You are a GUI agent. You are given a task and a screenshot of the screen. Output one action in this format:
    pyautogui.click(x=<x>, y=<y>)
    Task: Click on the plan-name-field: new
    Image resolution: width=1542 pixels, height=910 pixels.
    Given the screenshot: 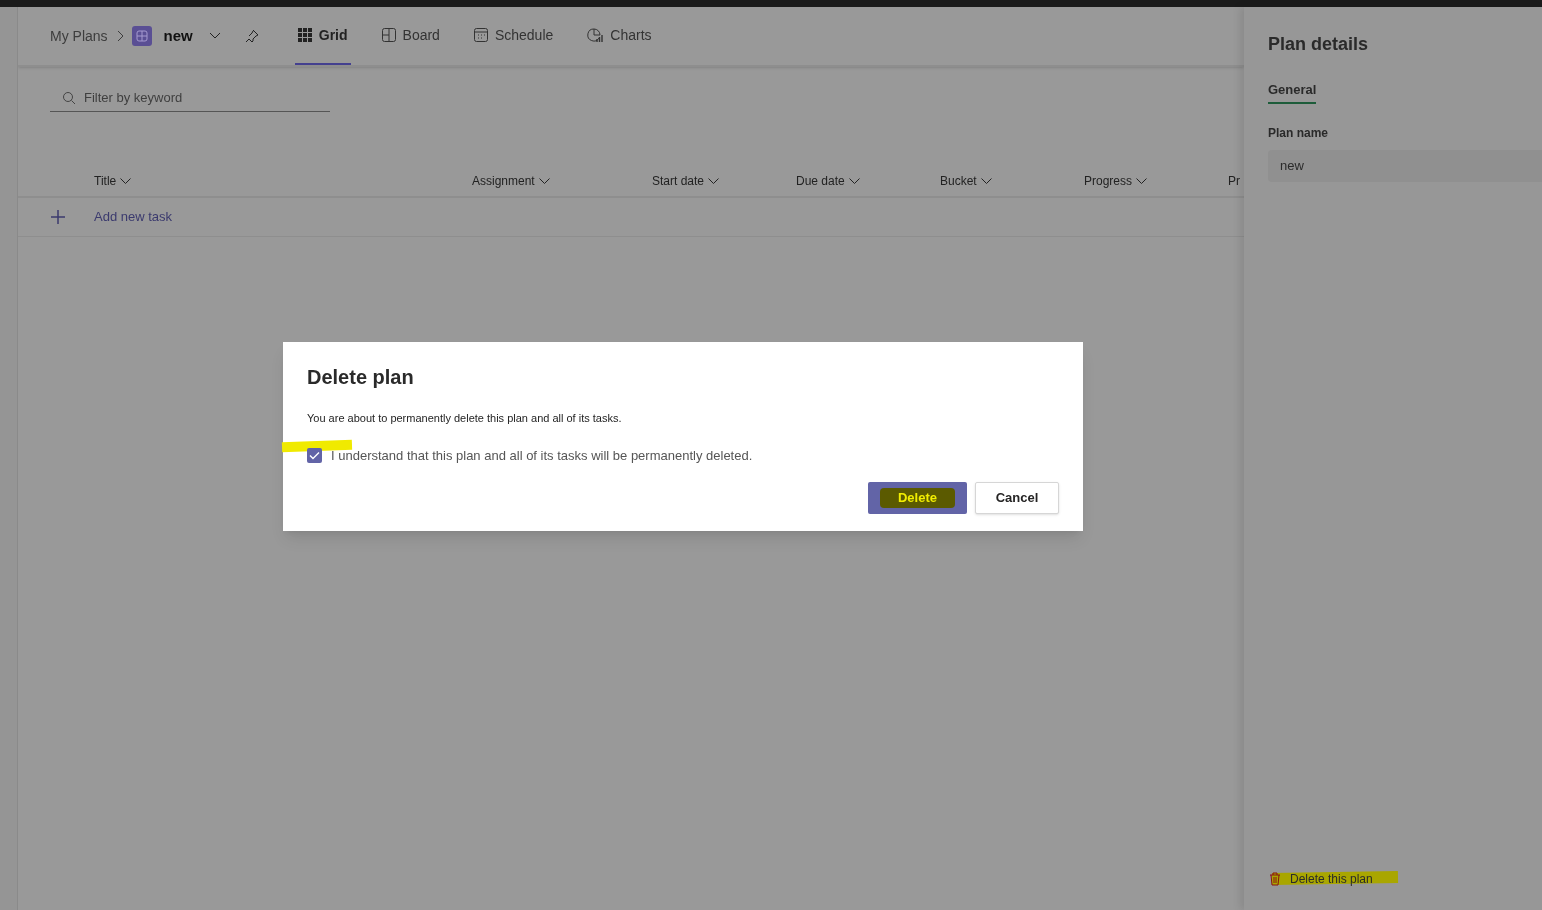 What is the action you would take?
    pyautogui.click(x=1405, y=165)
    